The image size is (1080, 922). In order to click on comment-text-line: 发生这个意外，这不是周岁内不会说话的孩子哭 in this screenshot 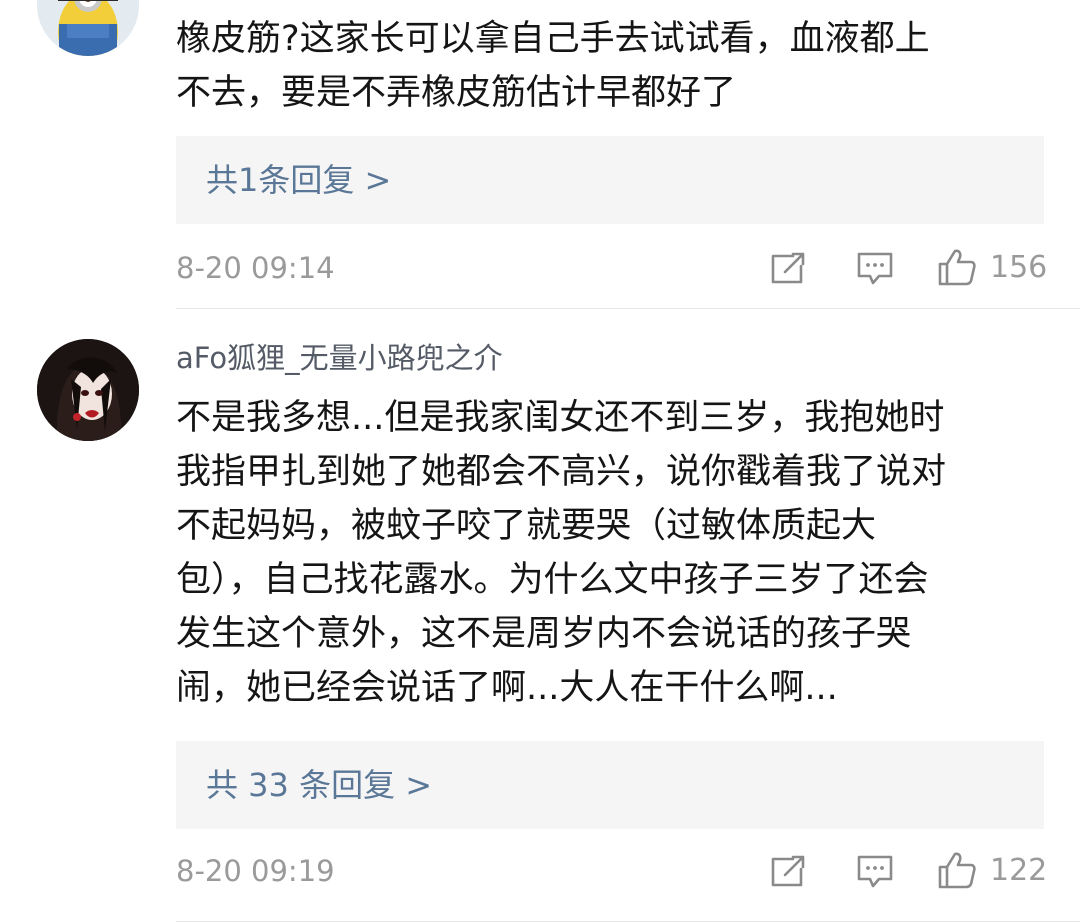, I will do `click(544, 634)`.